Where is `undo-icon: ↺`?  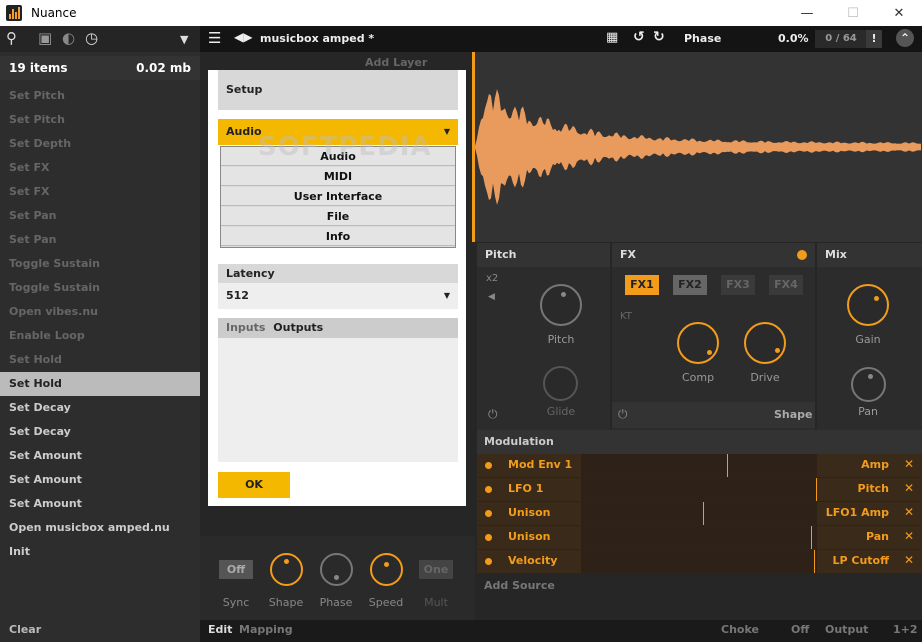 undo-icon: ↺ is located at coordinates (639, 37).